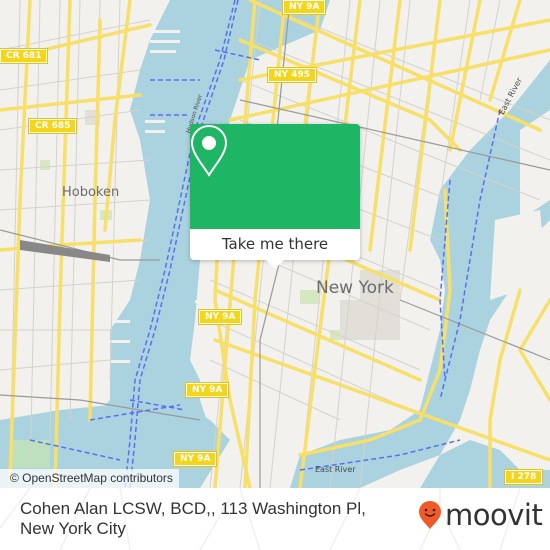  What do you see at coordinates (275, 264) in the screenshot?
I see `popup-pointer` at bounding box center [275, 264].